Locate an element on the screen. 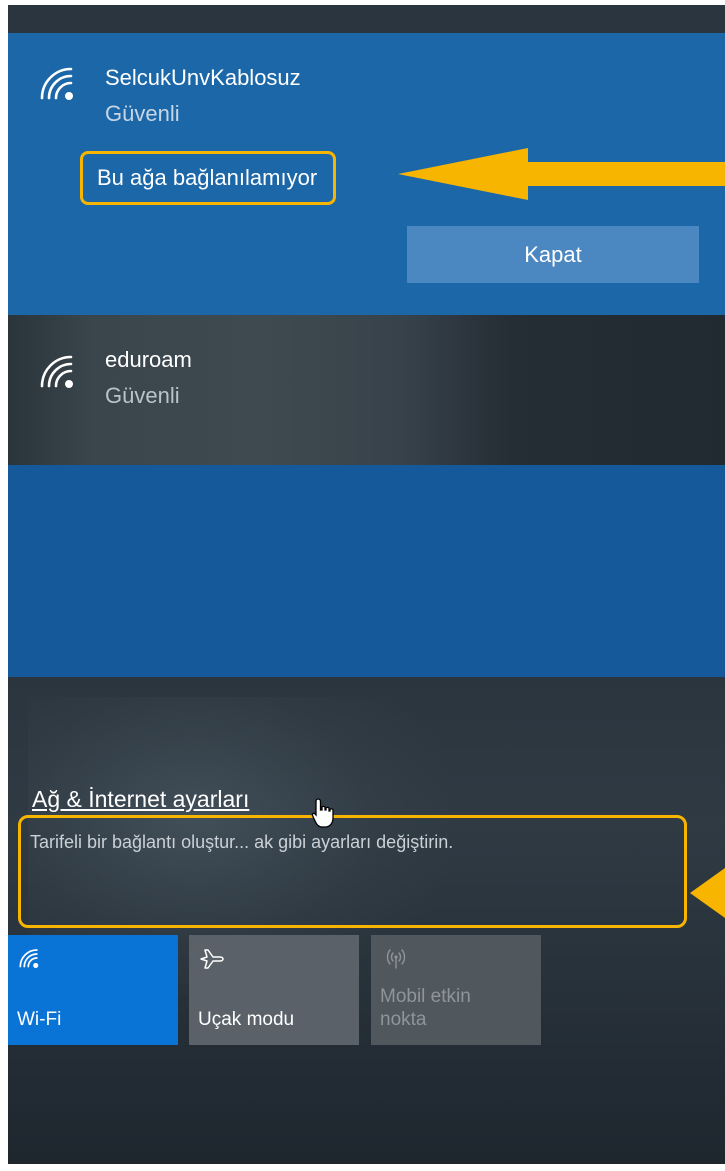 The height and width of the screenshot is (1171, 725). annotation-arrow-right is located at coordinates (561, 174).